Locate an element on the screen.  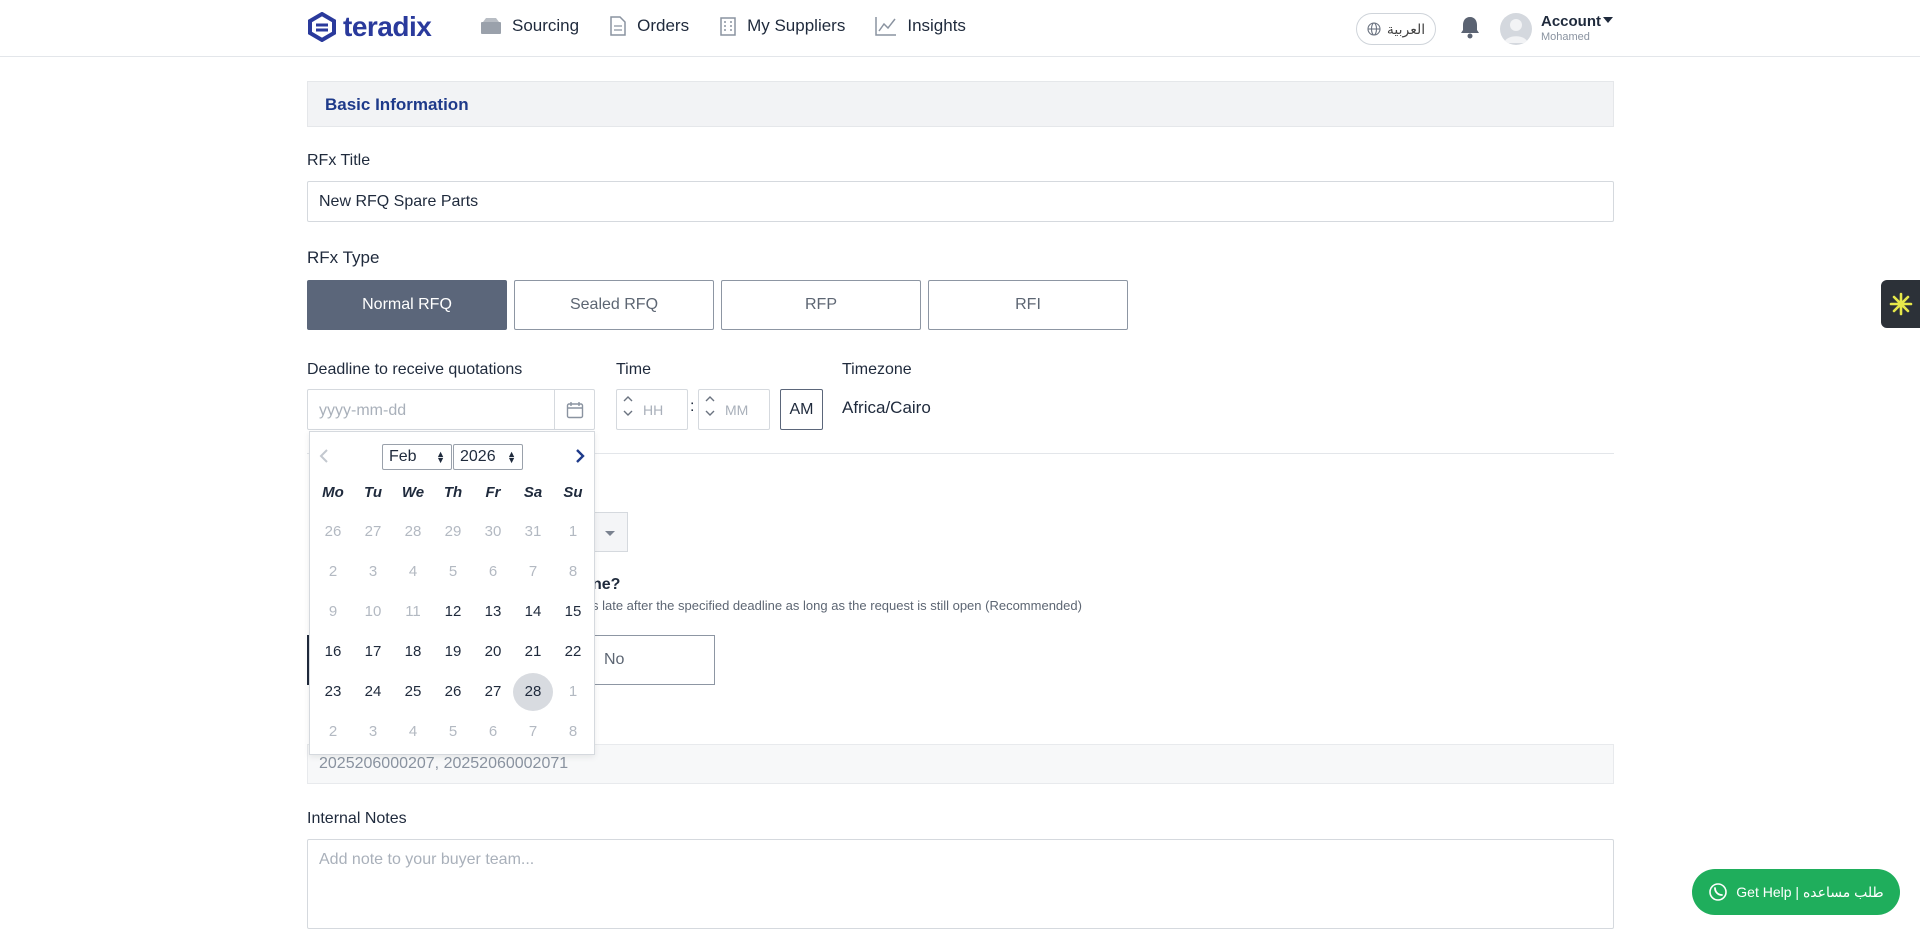
year-value: 2026 is located at coordinates (478, 456).